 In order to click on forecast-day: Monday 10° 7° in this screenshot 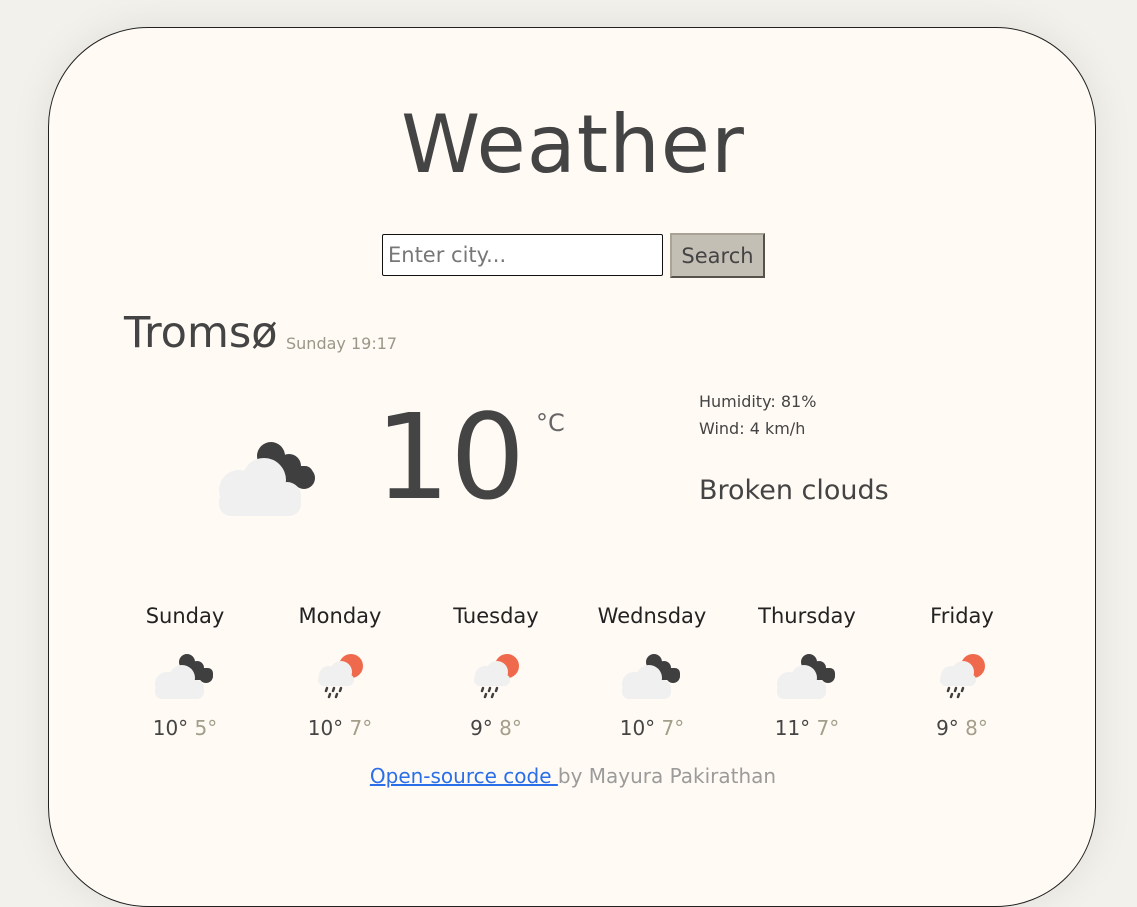, I will do `click(340, 672)`.